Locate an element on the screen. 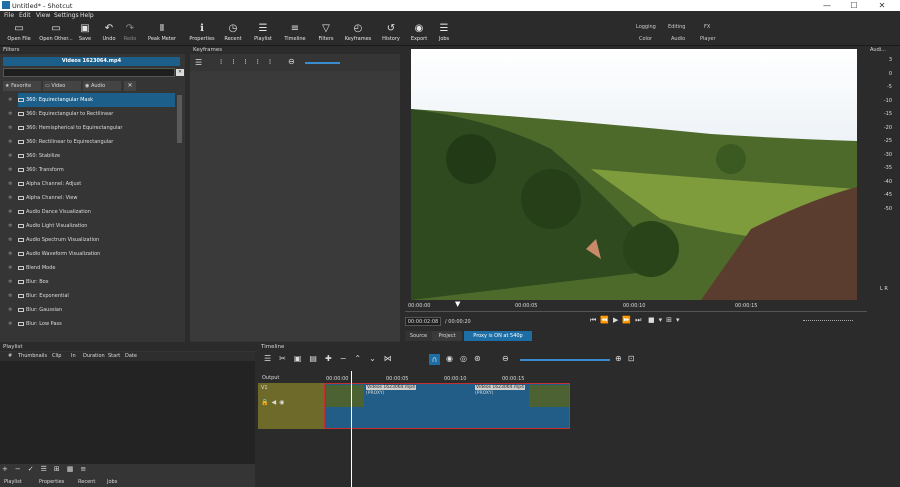  track-header-v1: V1 🔒◀︎◉ is located at coordinates (291, 406).